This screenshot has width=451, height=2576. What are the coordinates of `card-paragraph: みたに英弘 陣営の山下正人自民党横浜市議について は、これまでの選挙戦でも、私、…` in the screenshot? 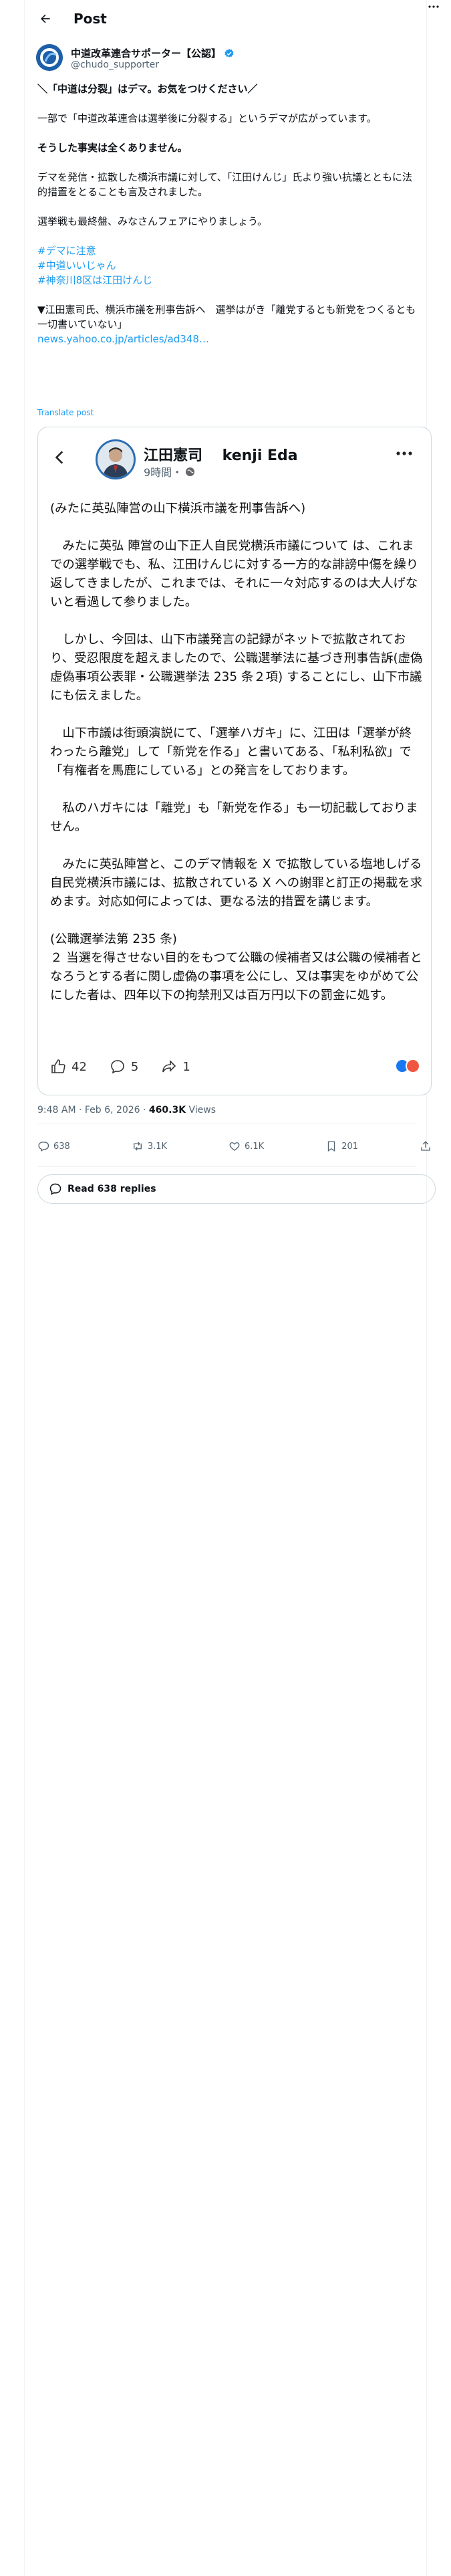 It's located at (234, 574).